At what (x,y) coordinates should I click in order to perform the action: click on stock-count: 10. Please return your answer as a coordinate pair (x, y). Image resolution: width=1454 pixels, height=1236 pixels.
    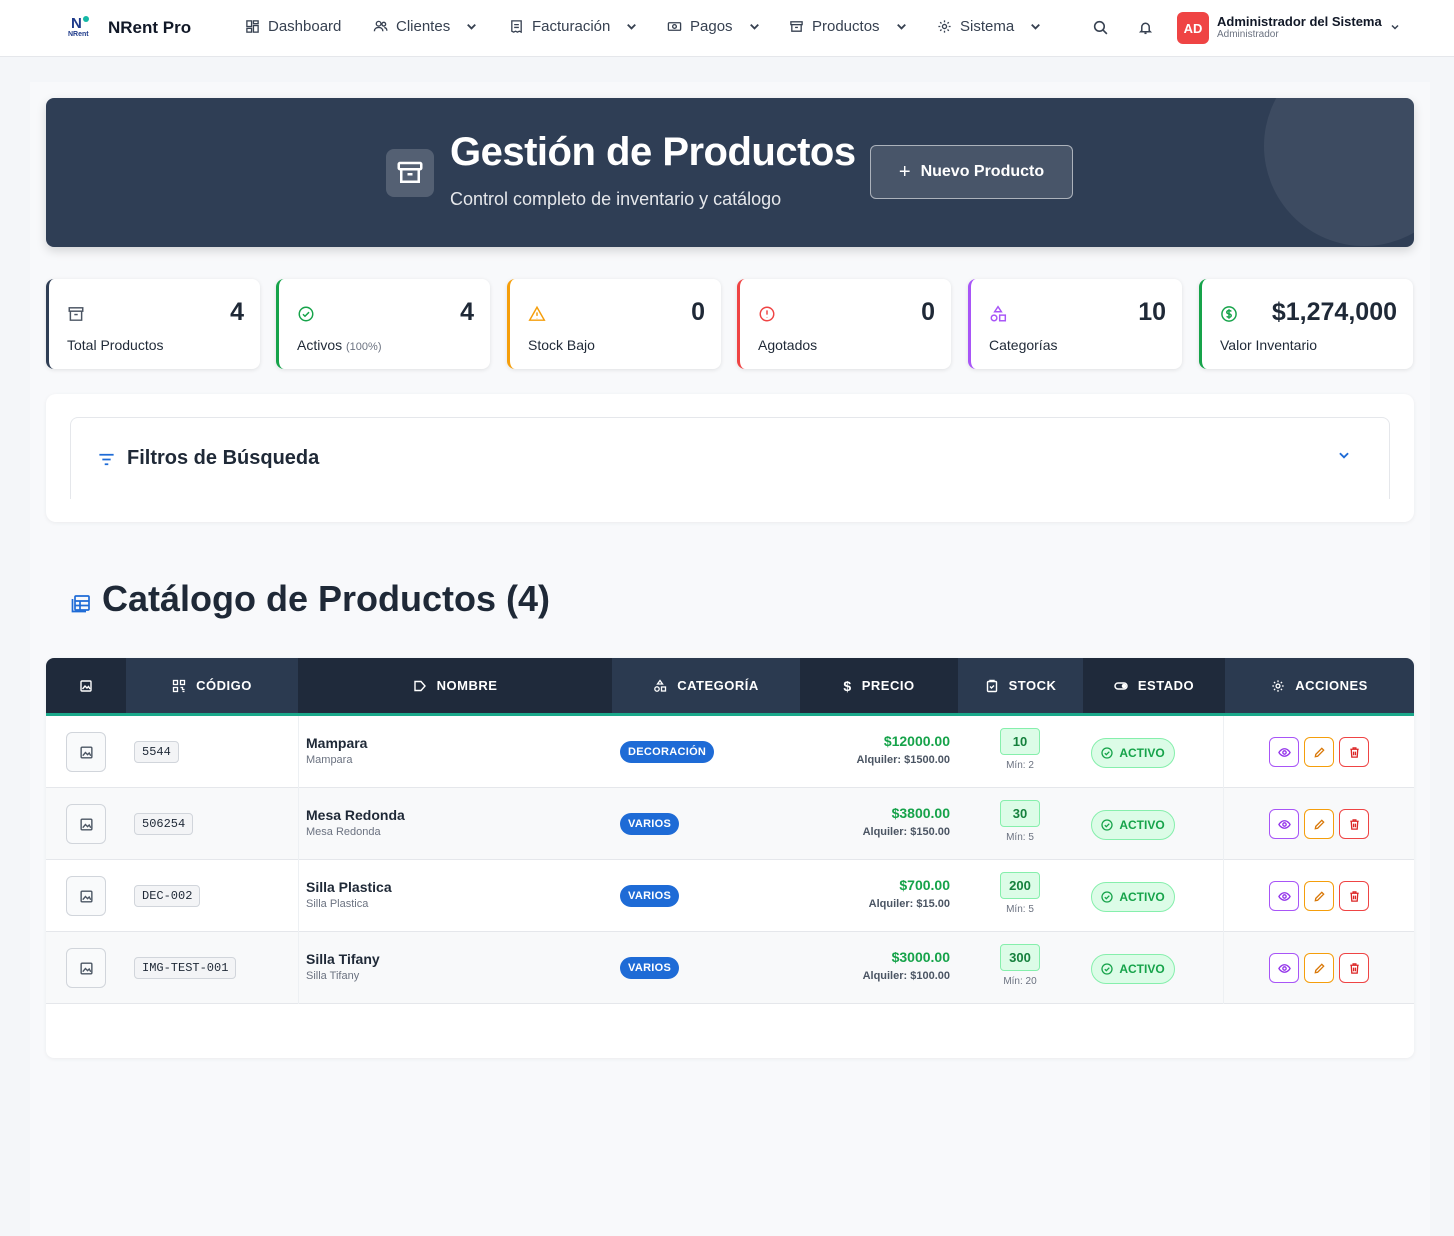
    Looking at the image, I should click on (1020, 741).